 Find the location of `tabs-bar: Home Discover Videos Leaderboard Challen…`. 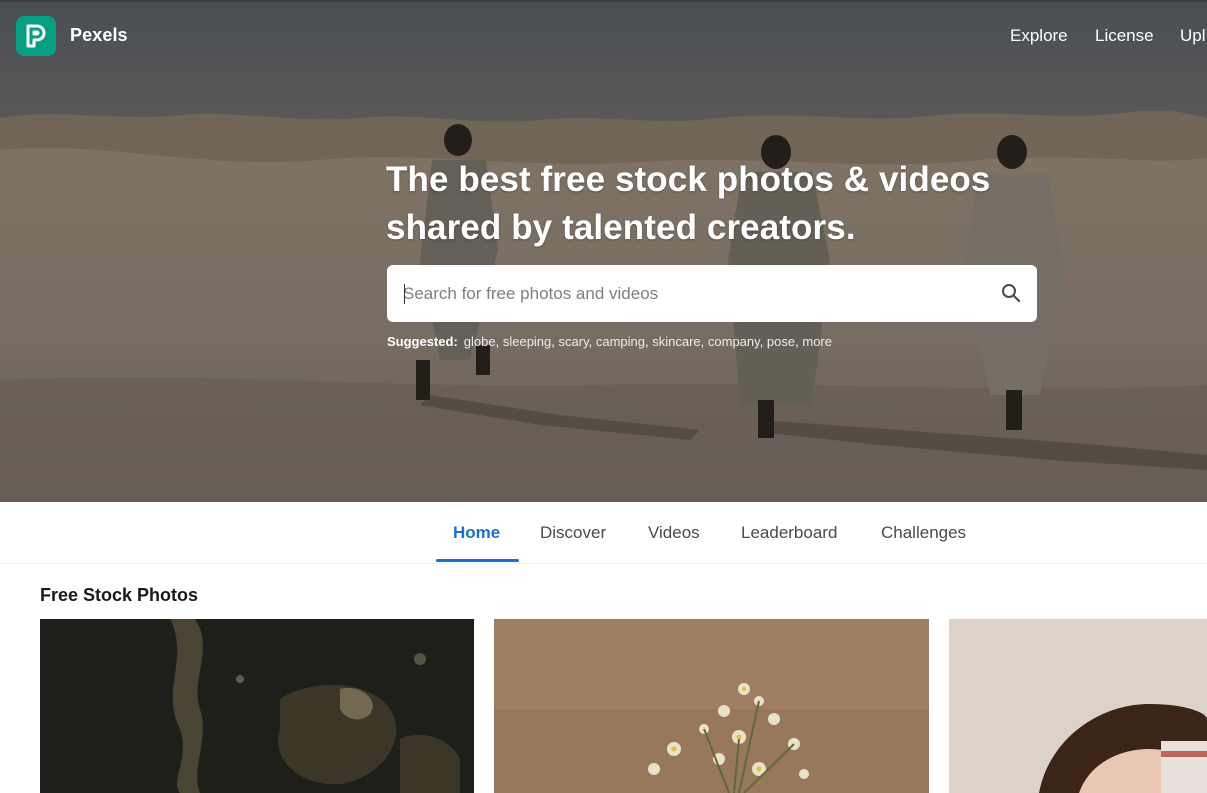

tabs-bar: Home Discover Videos Leaderboard Challen… is located at coordinates (603, 533).